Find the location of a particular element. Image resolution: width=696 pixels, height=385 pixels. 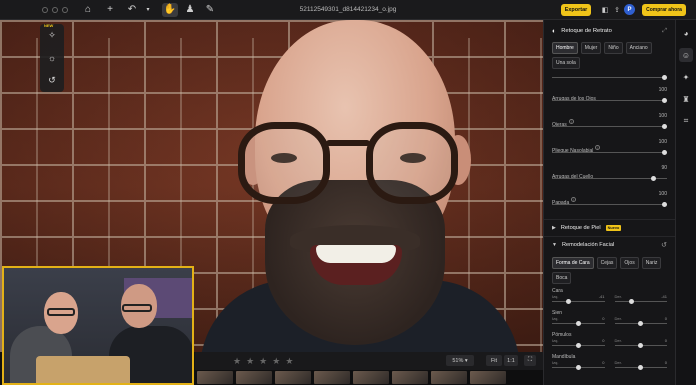

master-slider is located at coordinates (609, 78).